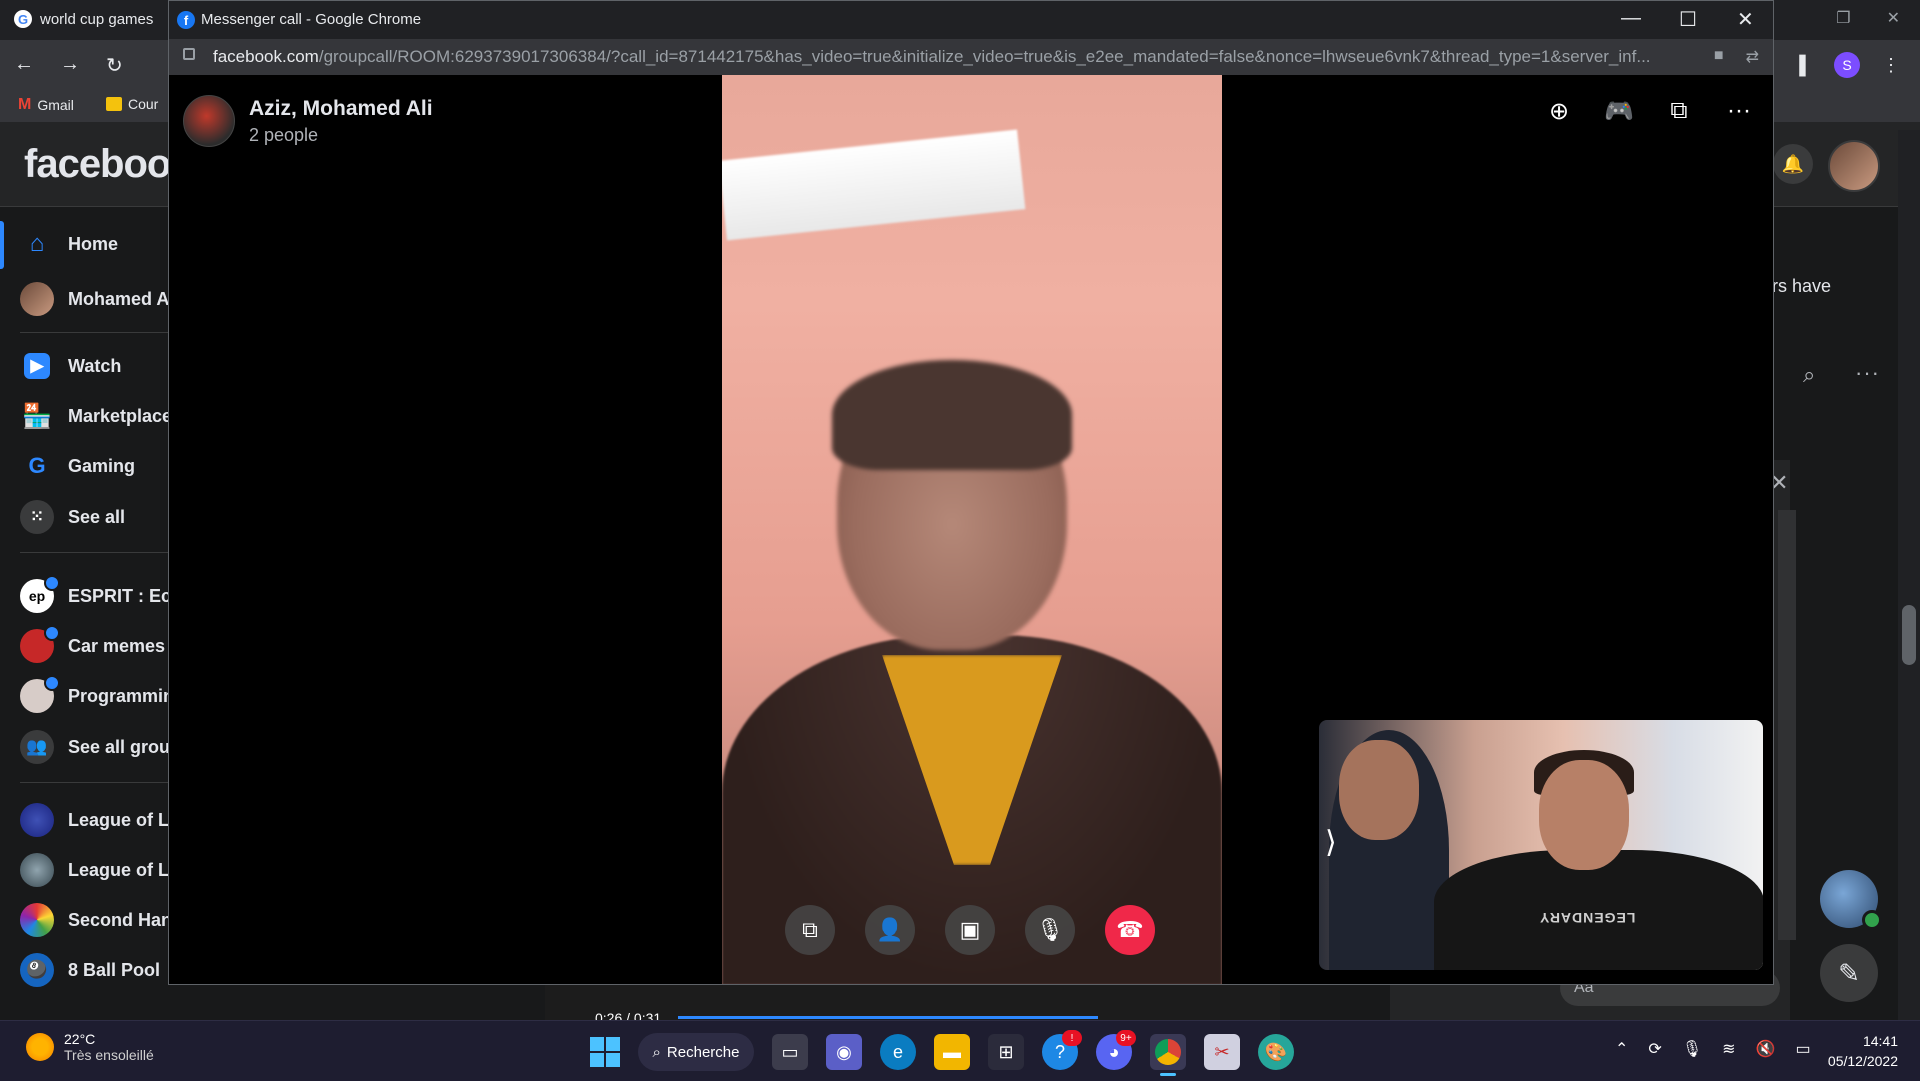 The height and width of the screenshot is (1081, 1920). I want to click on sidebar-item-gaming: G Gaming, so click(77, 466).